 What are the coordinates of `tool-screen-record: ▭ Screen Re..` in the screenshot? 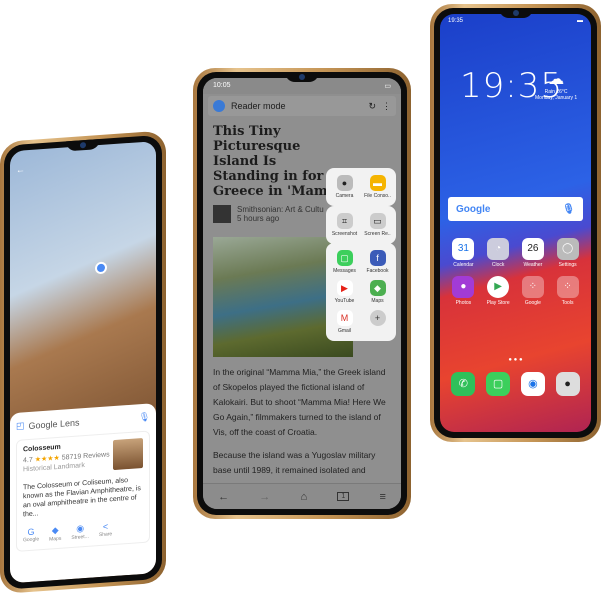 It's located at (377, 225).